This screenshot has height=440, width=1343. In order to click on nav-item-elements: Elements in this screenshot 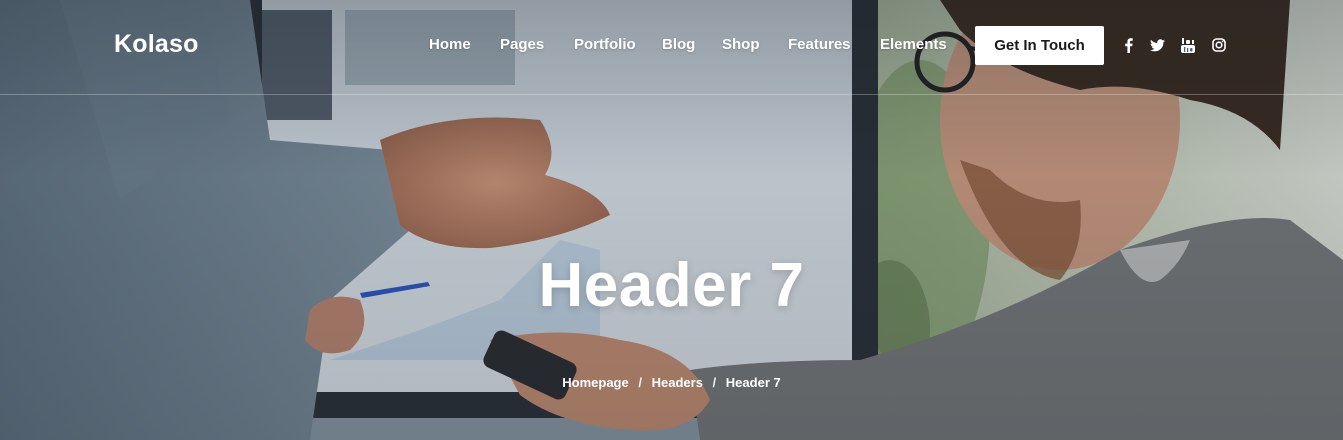, I will do `click(913, 44)`.